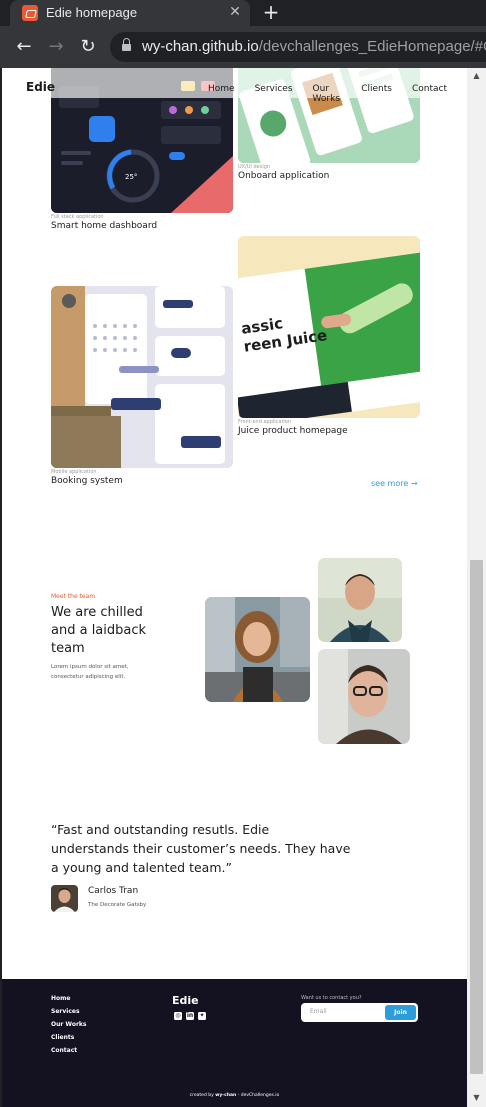  What do you see at coordinates (73, 596) in the screenshot?
I see `team-tag: Meet the team` at bounding box center [73, 596].